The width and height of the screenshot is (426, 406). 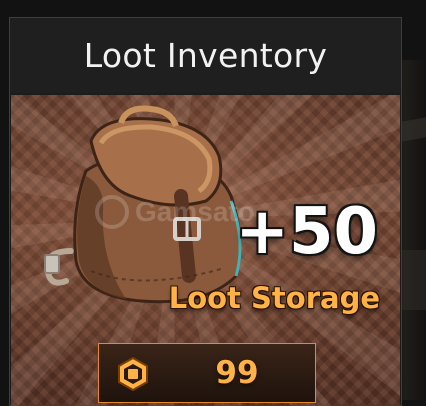 I want to click on background-structure, so click(x=413, y=280).